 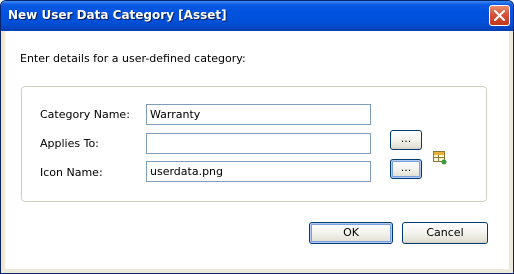 I want to click on close-icon, so click(x=499, y=15).